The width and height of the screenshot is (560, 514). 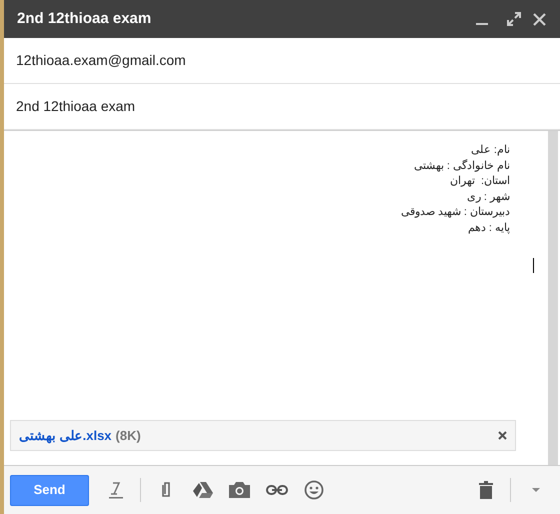 I want to click on attachment-size: (8K), so click(x=128, y=435).